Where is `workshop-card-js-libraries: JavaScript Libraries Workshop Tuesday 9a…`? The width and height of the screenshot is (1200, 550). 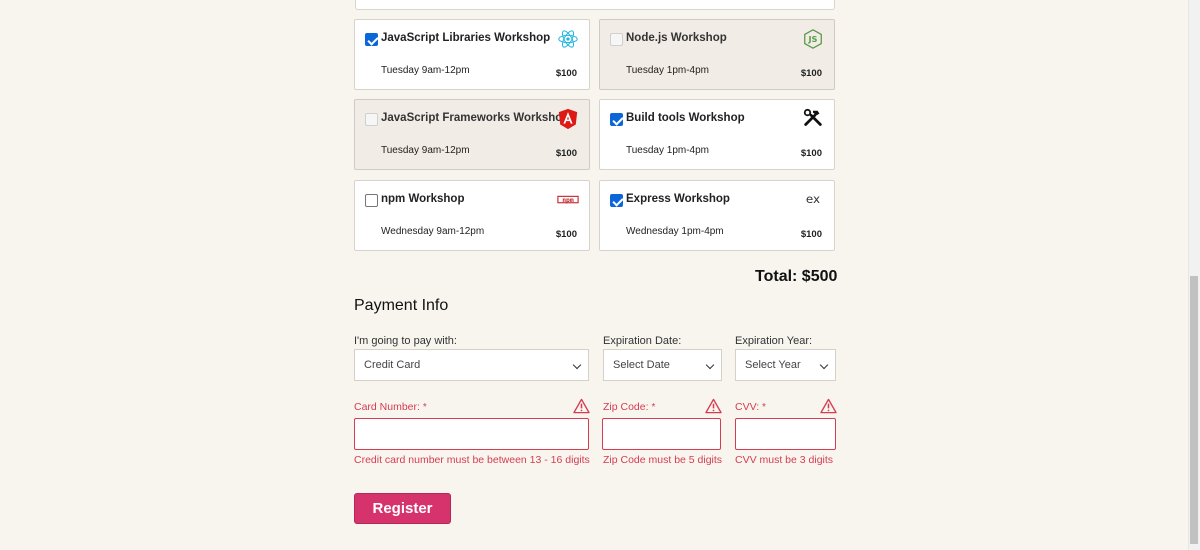
workshop-card-js-libraries: JavaScript Libraries Workshop Tuesday 9a… is located at coordinates (472, 54).